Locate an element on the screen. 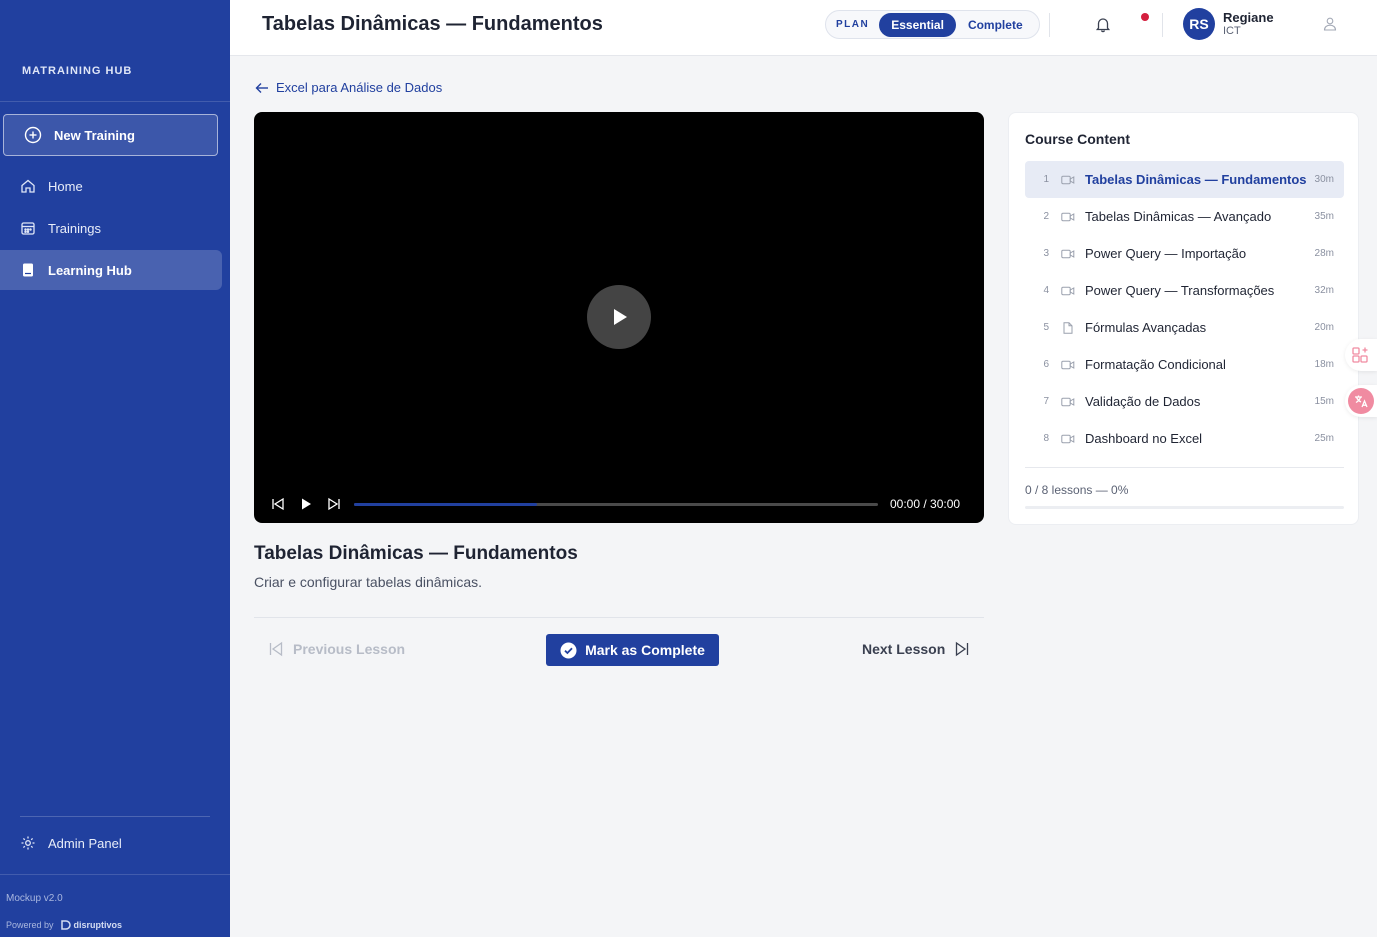 This screenshot has height=937, width=1377. translate-button is located at coordinates (1361, 401).